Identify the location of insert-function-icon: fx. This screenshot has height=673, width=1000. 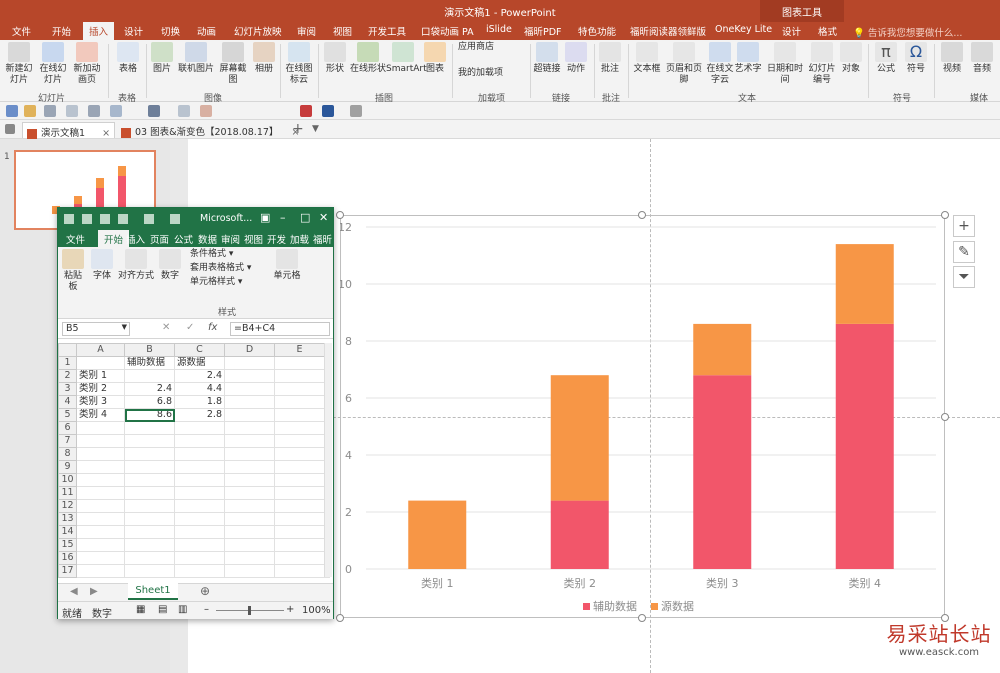
(212, 327).